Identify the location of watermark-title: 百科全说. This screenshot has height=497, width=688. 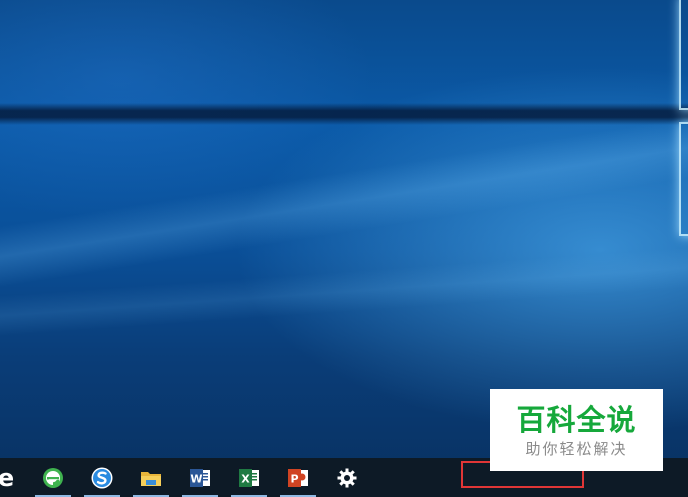
(576, 420).